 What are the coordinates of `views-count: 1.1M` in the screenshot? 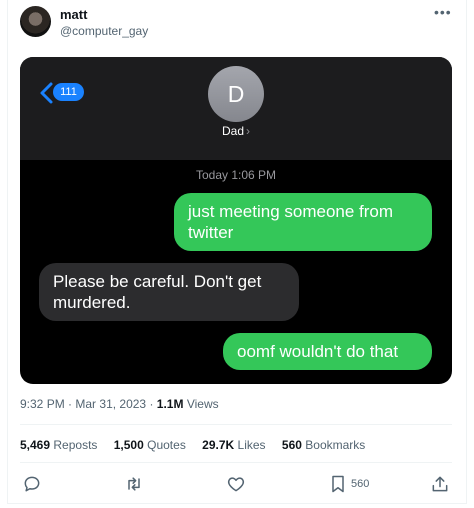 It's located at (170, 404).